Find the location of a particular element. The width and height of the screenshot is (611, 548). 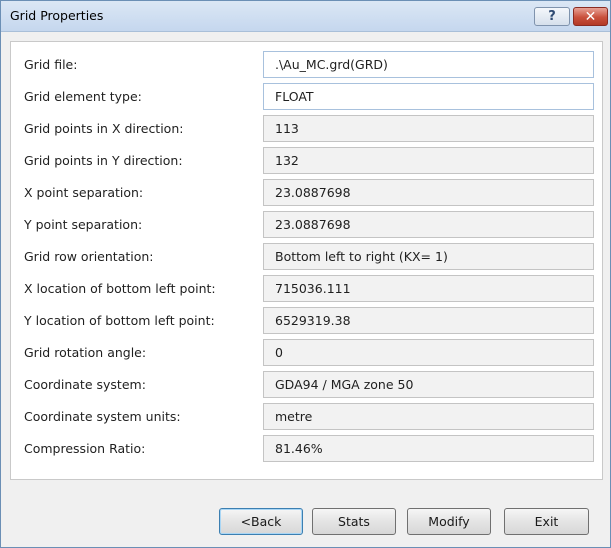

row-coordinate-system: Coordinate system: GDA94 / MGA zone 50 is located at coordinates (306, 384).